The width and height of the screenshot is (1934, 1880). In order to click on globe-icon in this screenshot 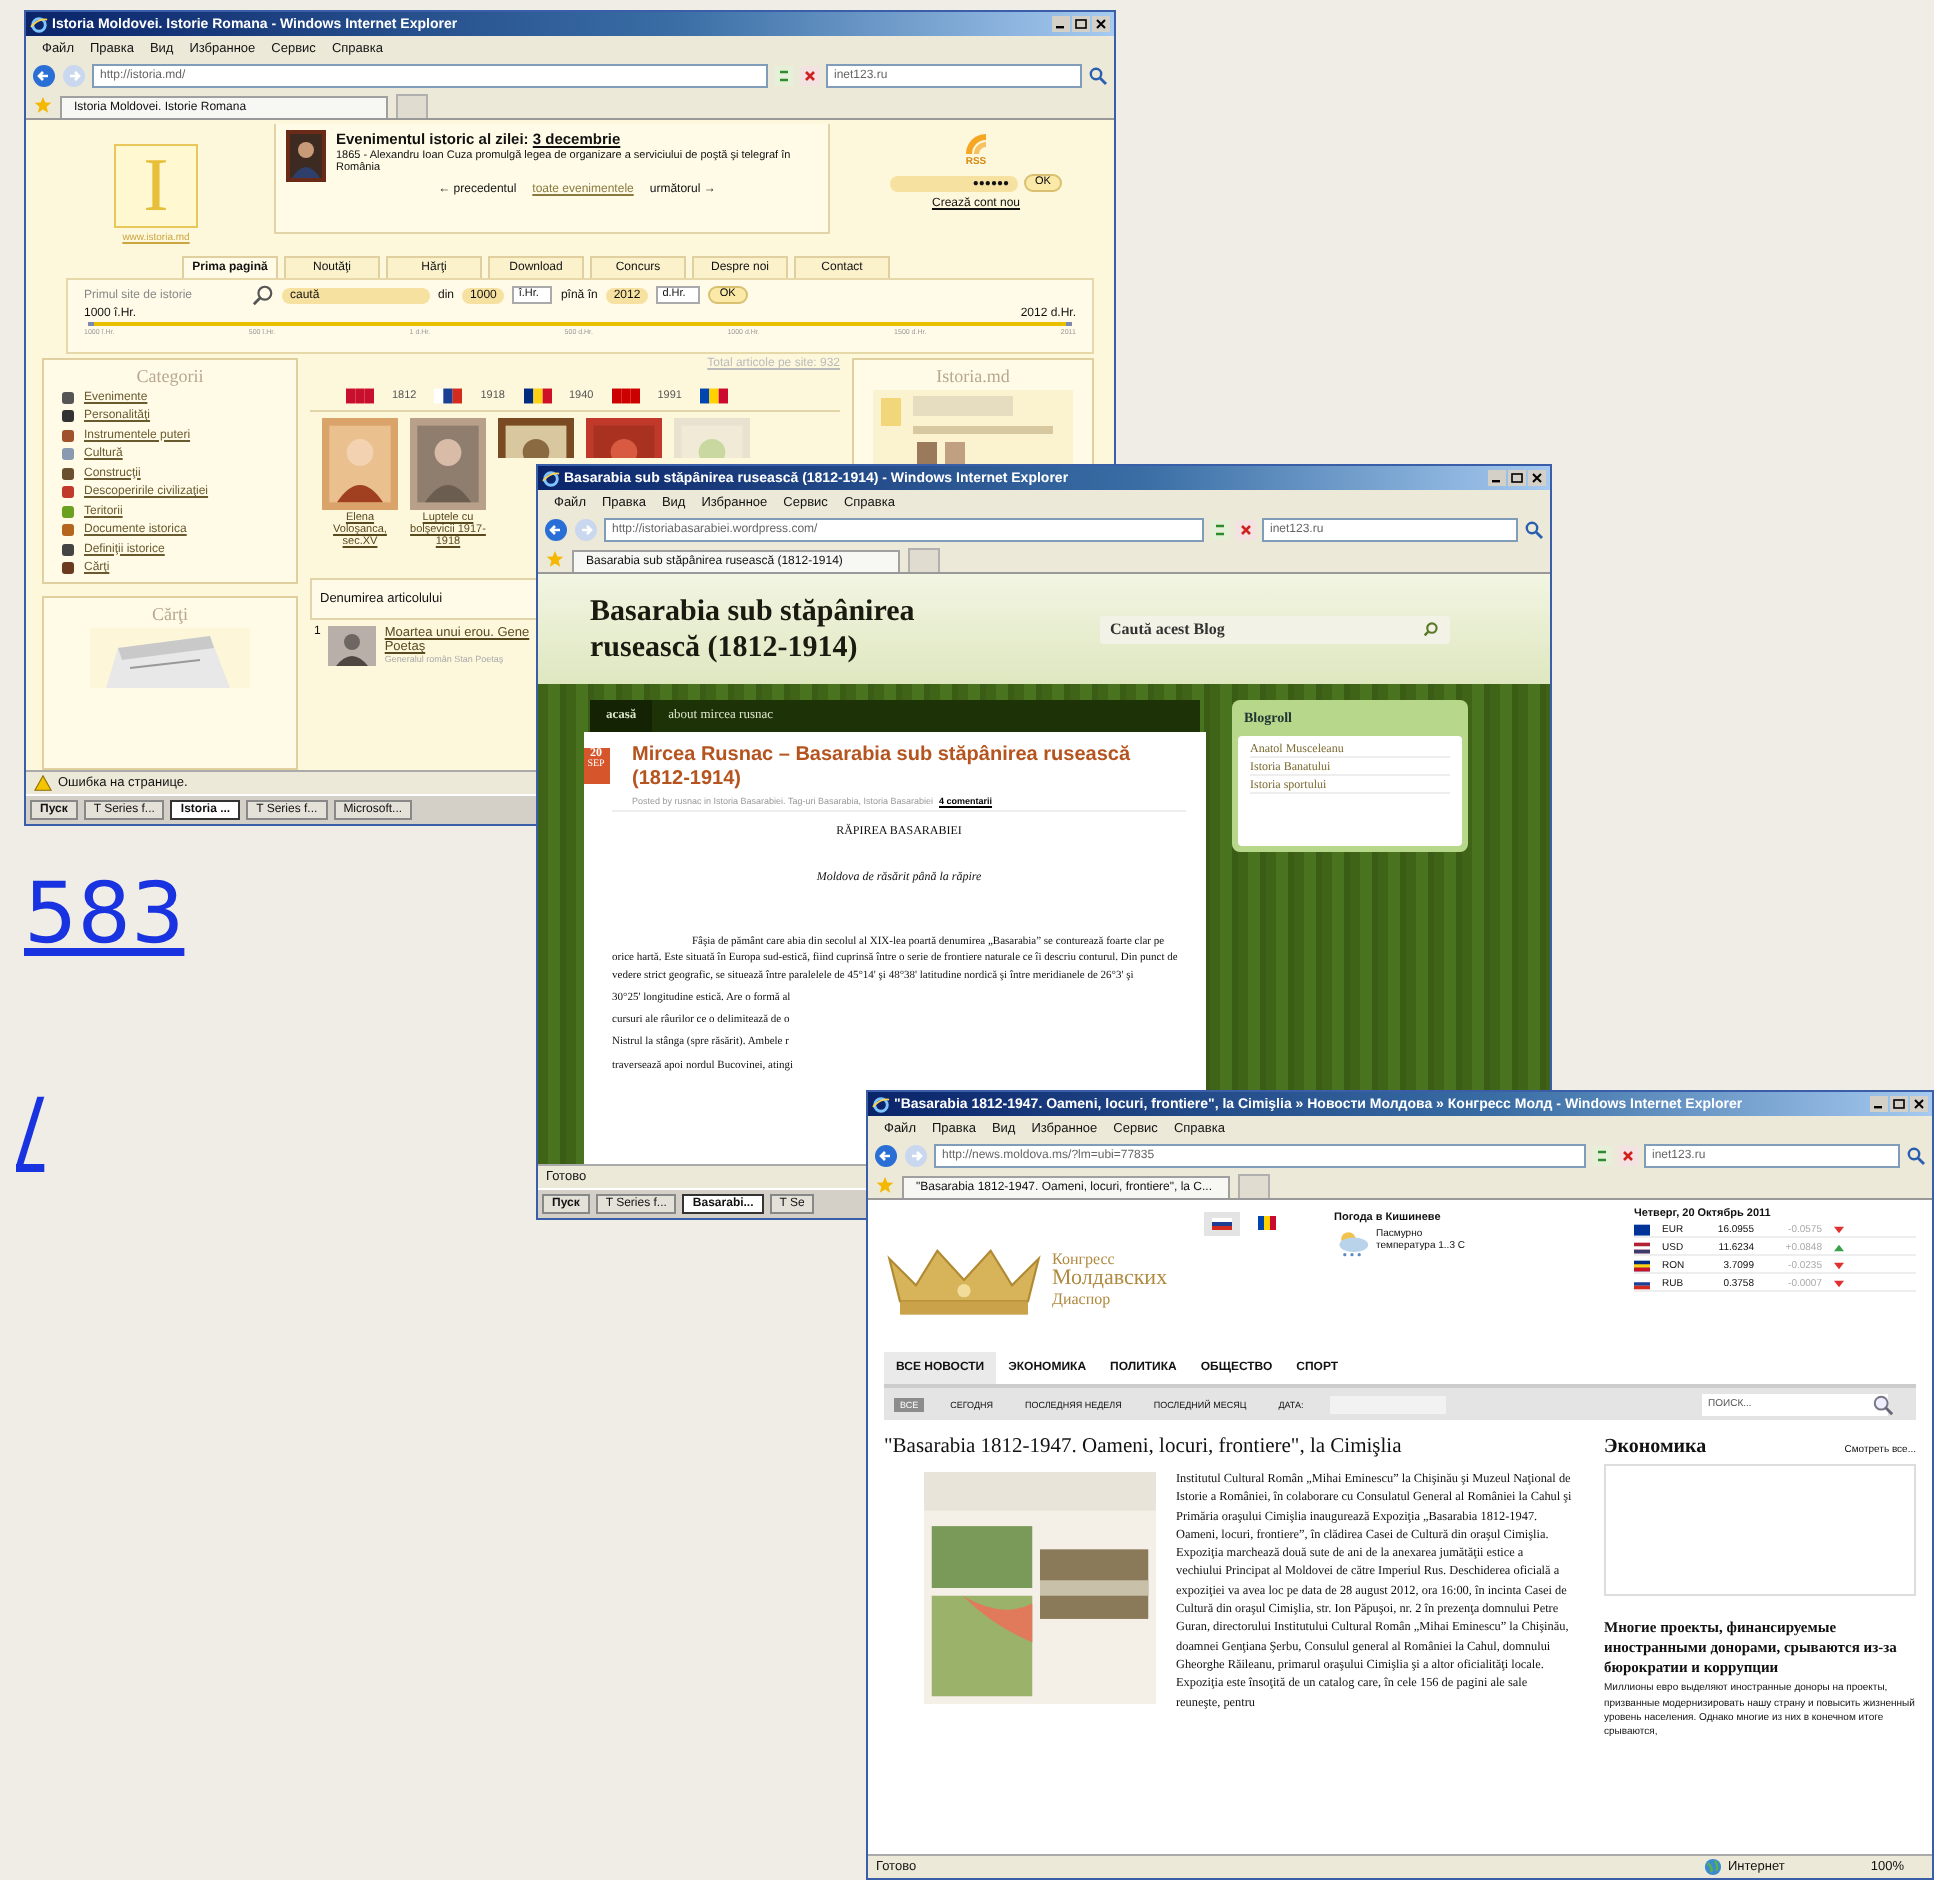, I will do `click(1713, 1867)`.